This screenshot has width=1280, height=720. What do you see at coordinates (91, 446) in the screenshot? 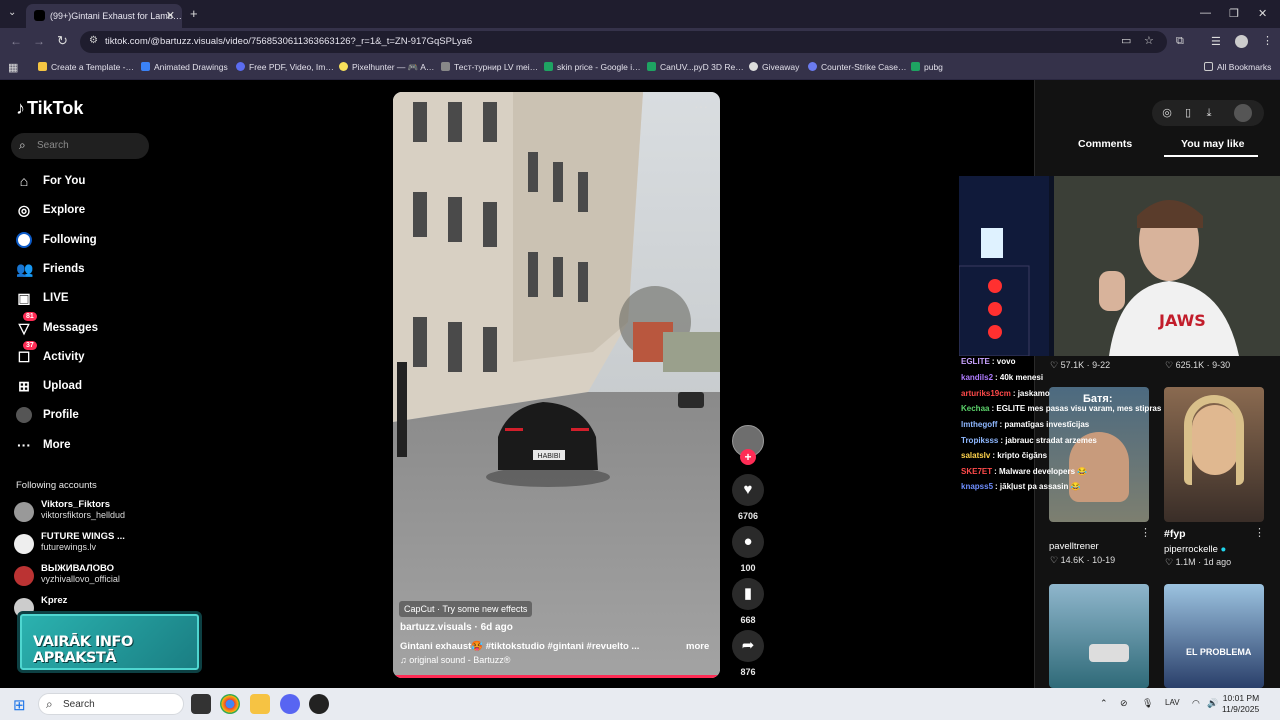
I see `nav-more: ··· More` at bounding box center [91, 446].